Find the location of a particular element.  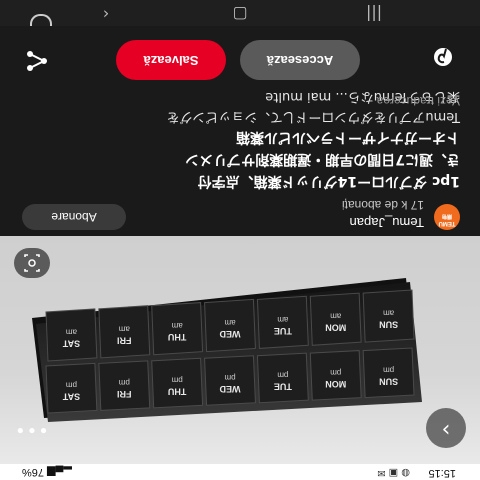

caption-line: Temuアプリをダウンロードして、ショッピングを is located at coordinates (313, 116).